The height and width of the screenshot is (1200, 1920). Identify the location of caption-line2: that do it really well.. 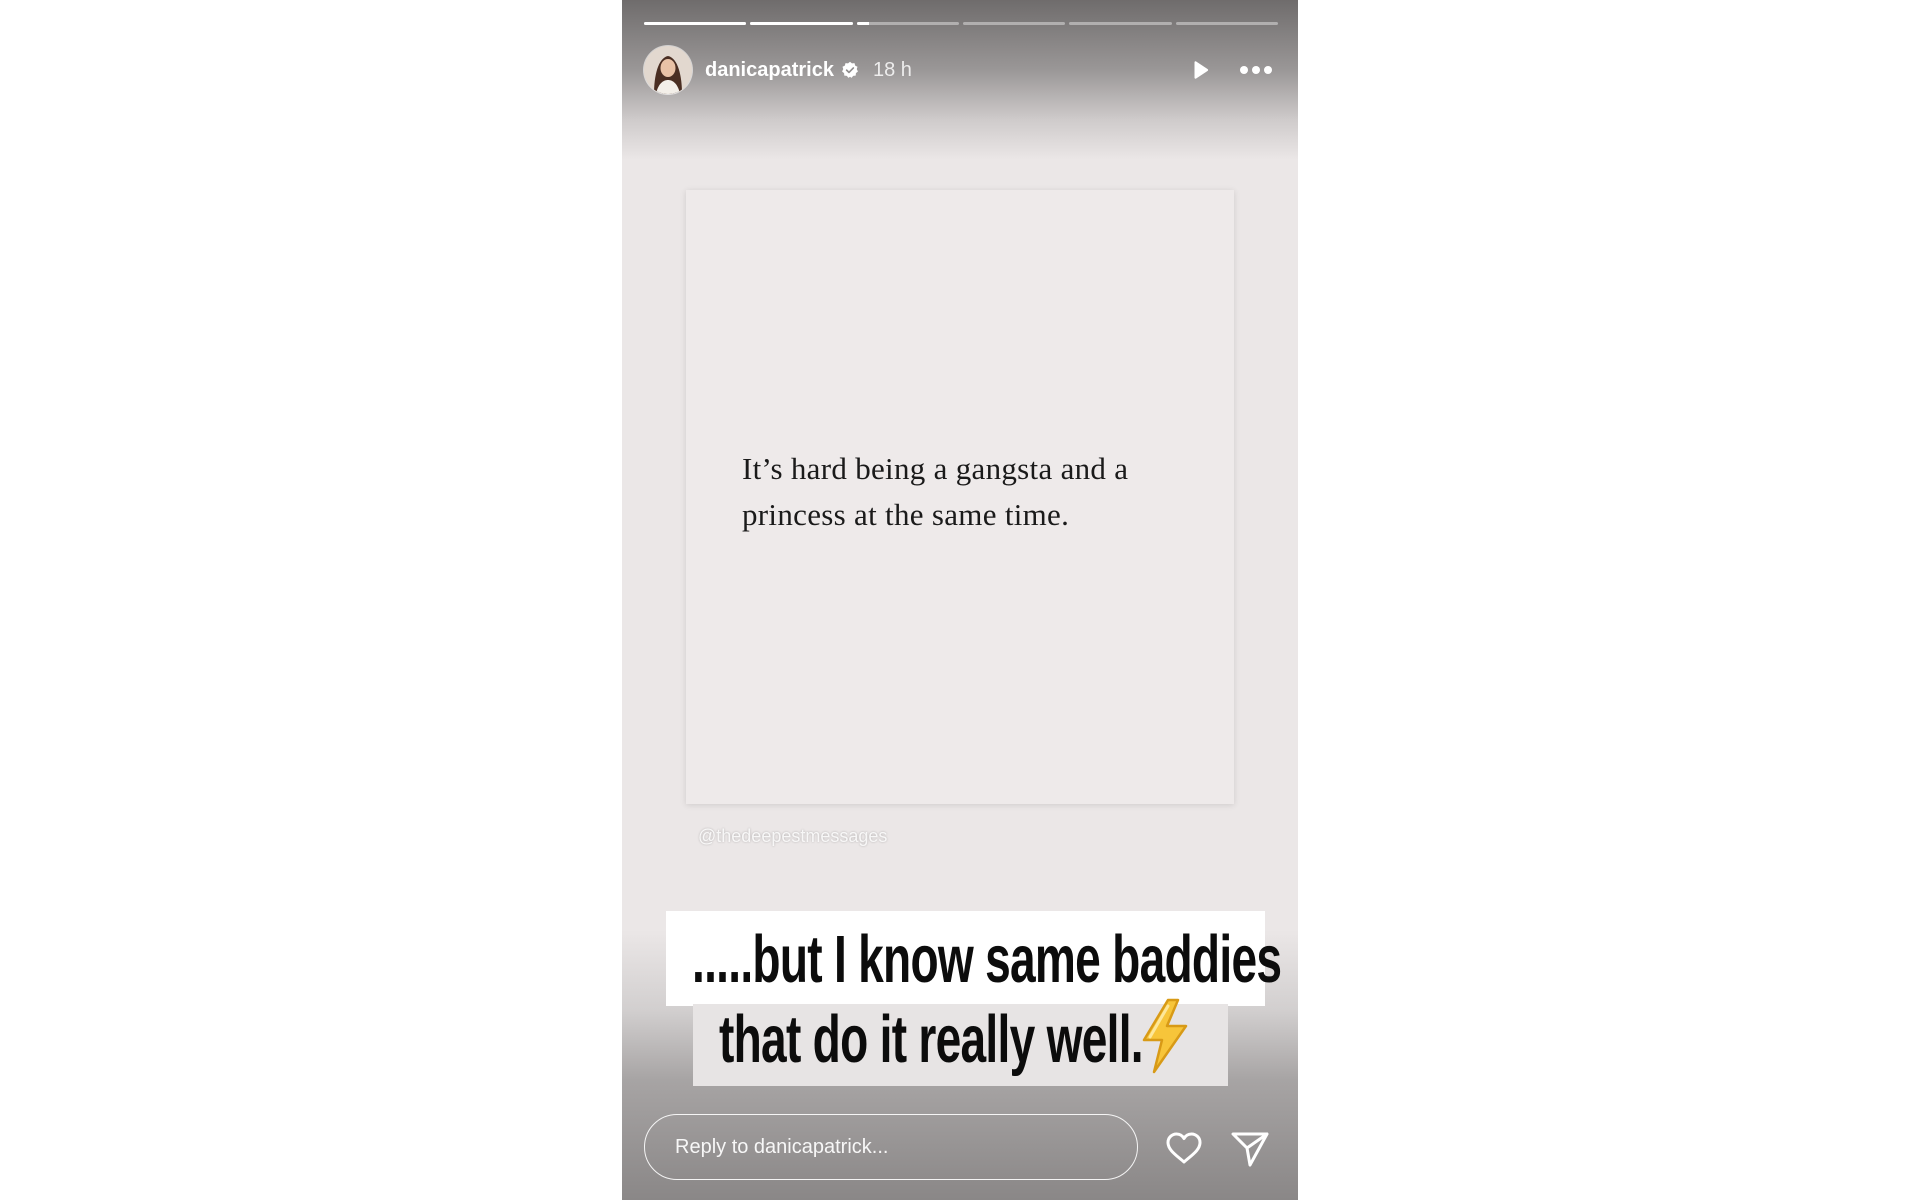
(931, 1039).